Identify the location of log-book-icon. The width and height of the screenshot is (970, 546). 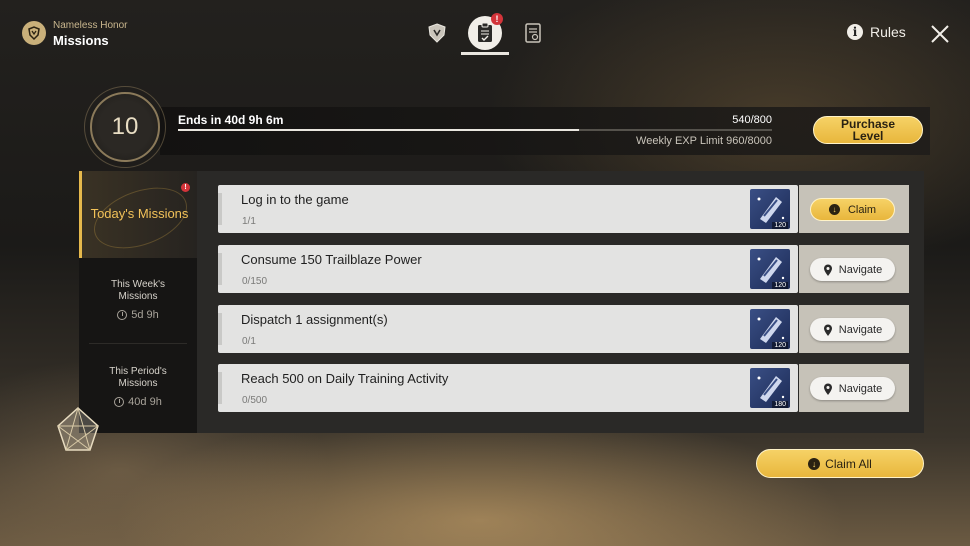
(533, 33).